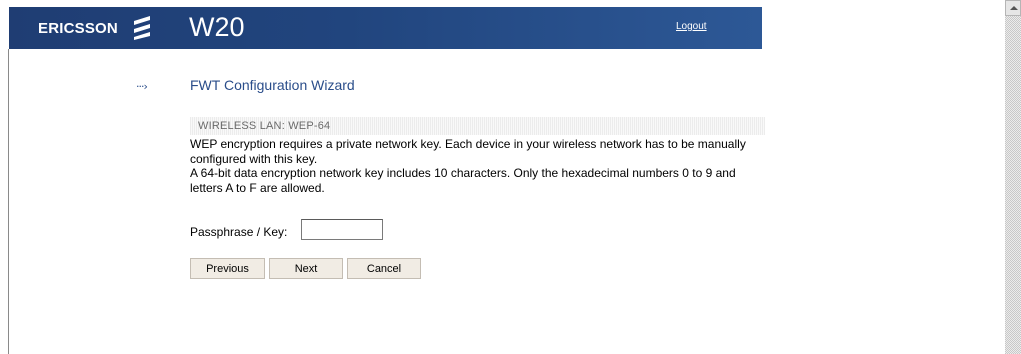 Image resolution: width=1021 pixels, height=354 pixels. Describe the element at coordinates (142, 28) in the screenshot. I see `ericsson-logo-icon` at that location.